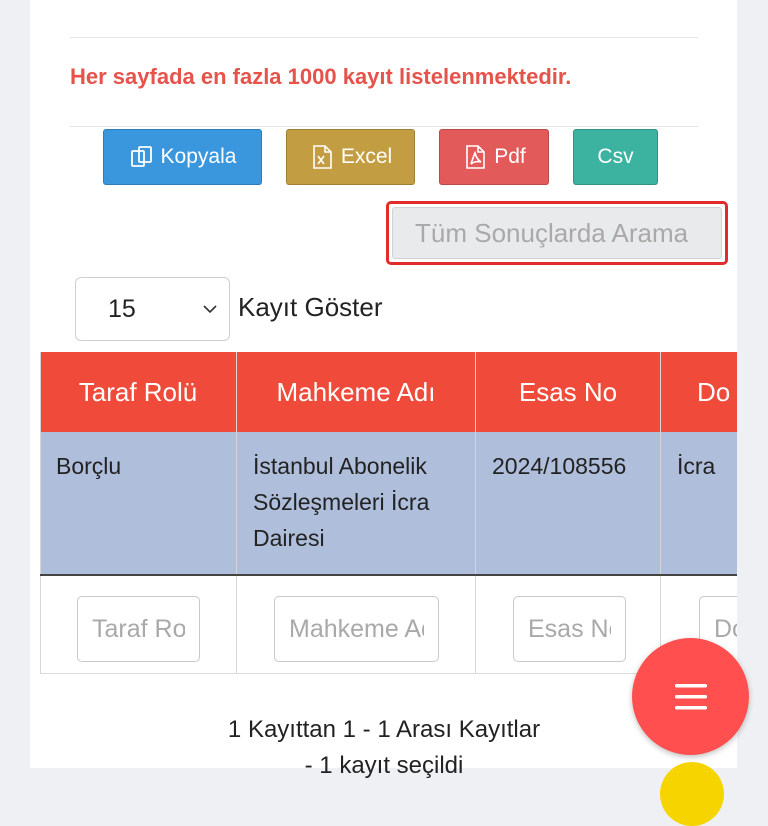 Image resolution: width=768 pixels, height=826 pixels. What do you see at coordinates (510, 156) in the screenshot?
I see `pdf-button-label: Pdf` at bounding box center [510, 156].